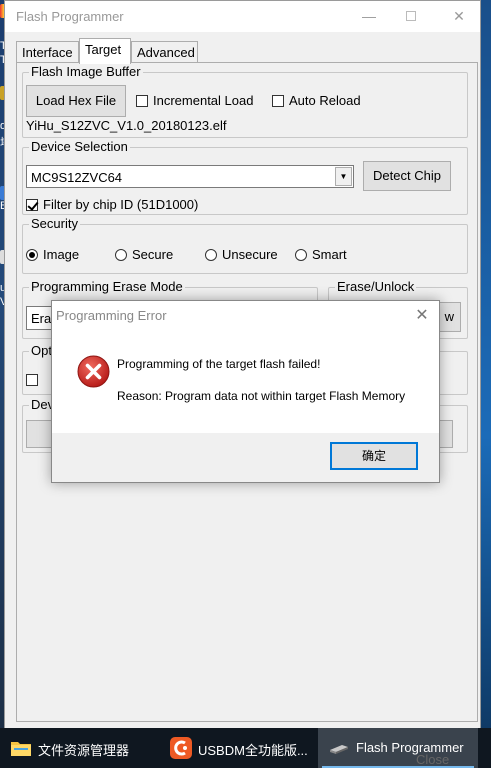  Describe the element at coordinates (111, 315) in the screenshot. I see `dialog-title: Programming Error` at that location.